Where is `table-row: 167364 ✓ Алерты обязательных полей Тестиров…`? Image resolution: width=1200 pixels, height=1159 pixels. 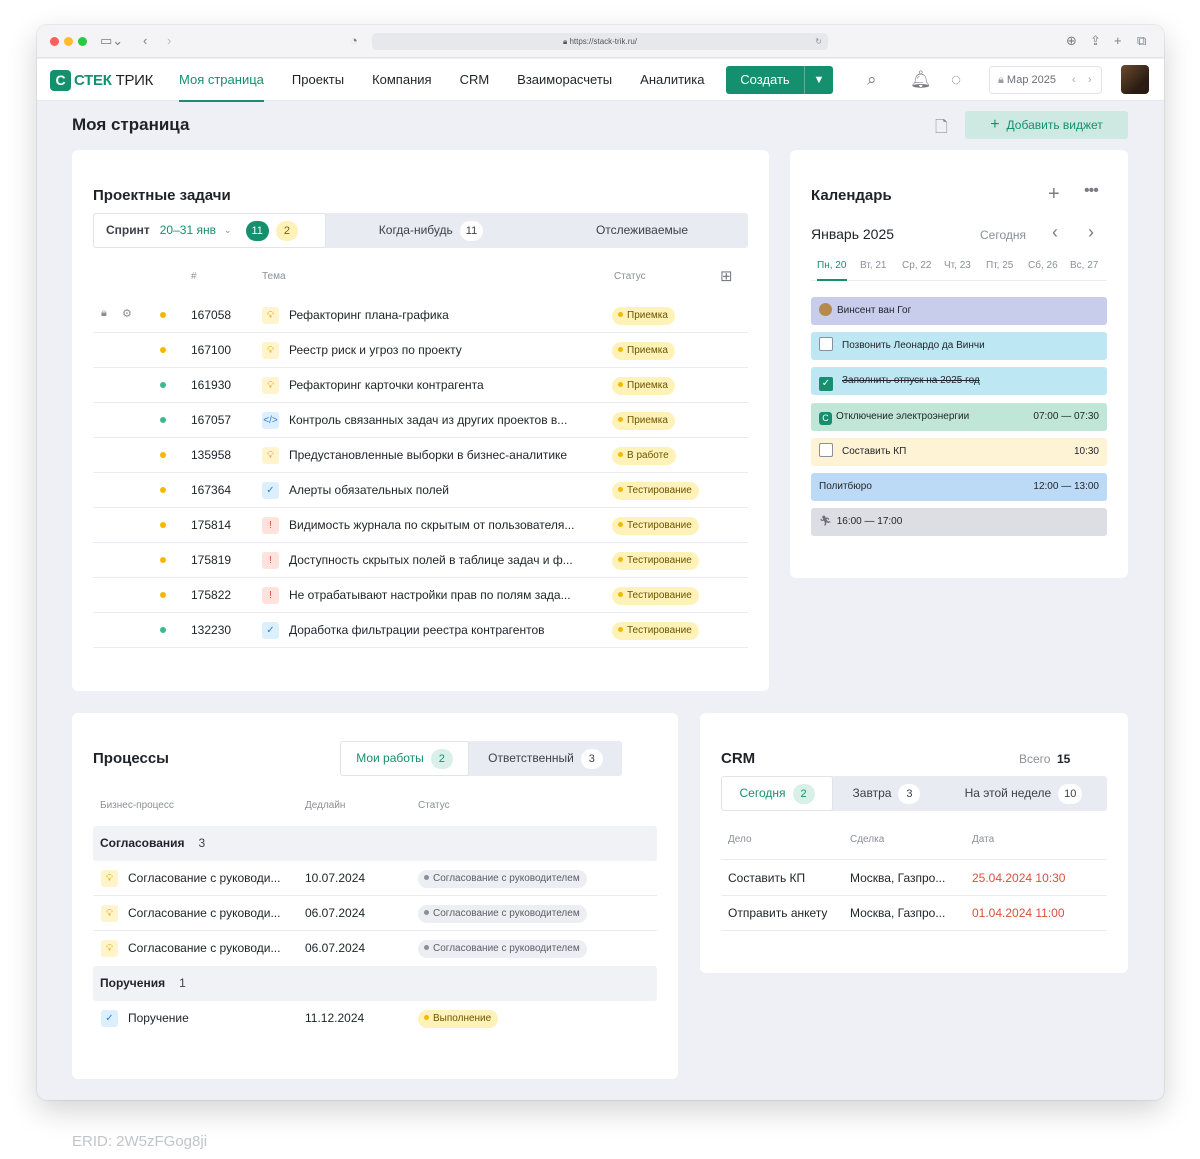
table-row: 167364 ✓ Алерты обязательных полей Тестиров… is located at coordinates (420, 490).